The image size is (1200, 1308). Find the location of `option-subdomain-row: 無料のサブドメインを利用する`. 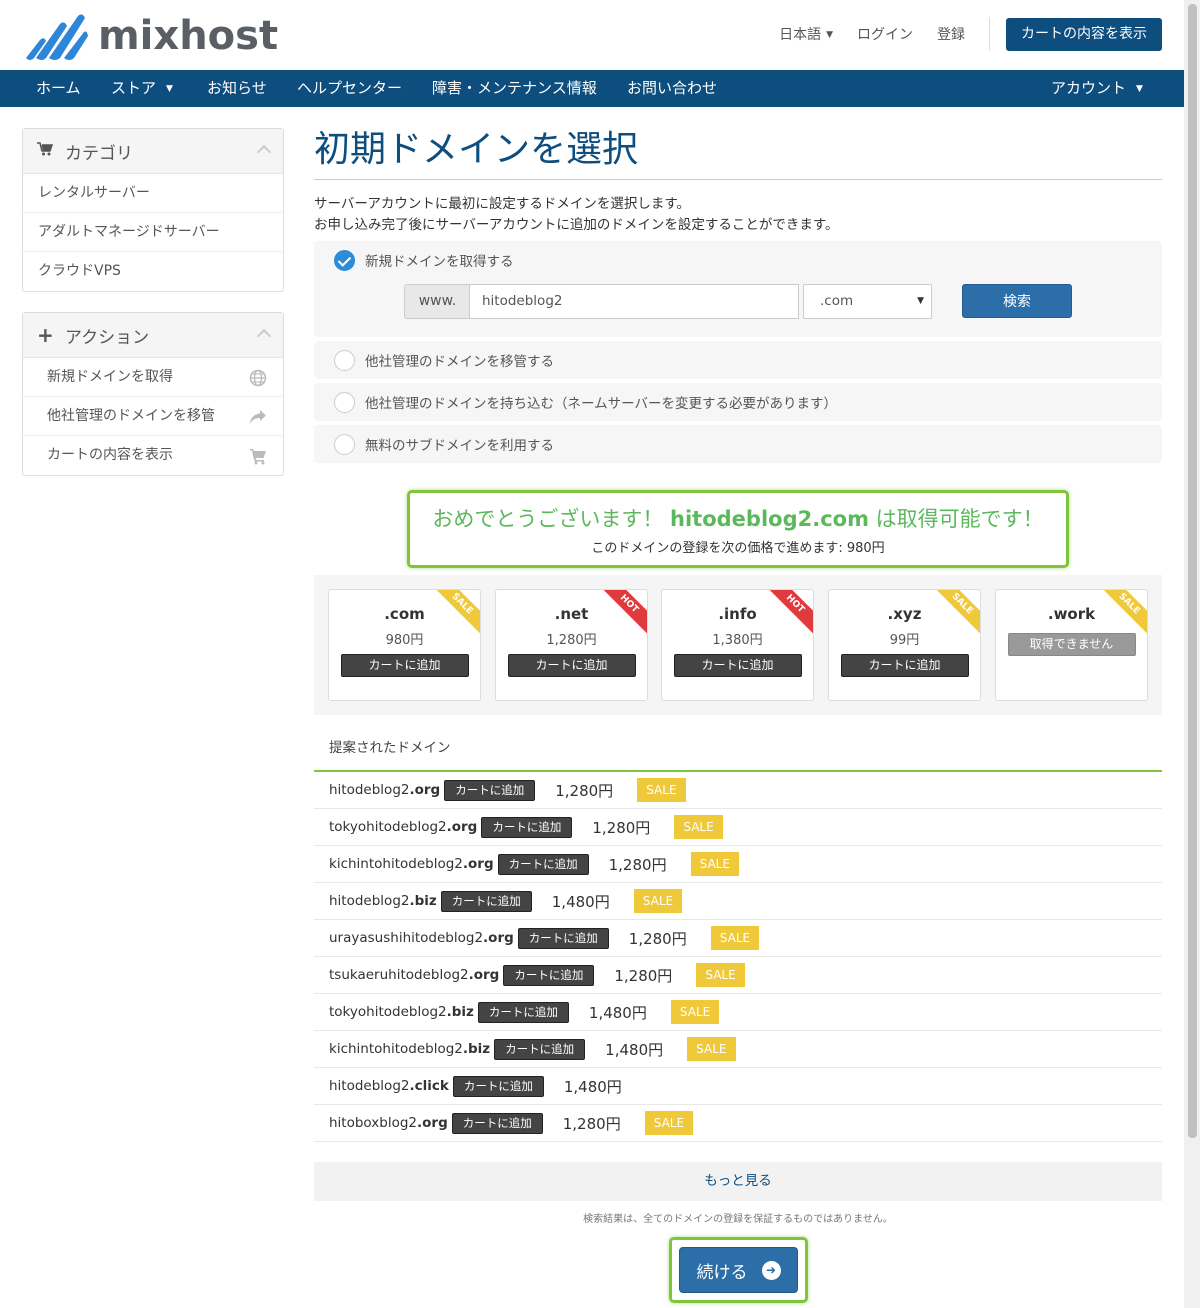

option-subdomain-row: 無料のサブドメインを利用する is located at coordinates (738, 444).